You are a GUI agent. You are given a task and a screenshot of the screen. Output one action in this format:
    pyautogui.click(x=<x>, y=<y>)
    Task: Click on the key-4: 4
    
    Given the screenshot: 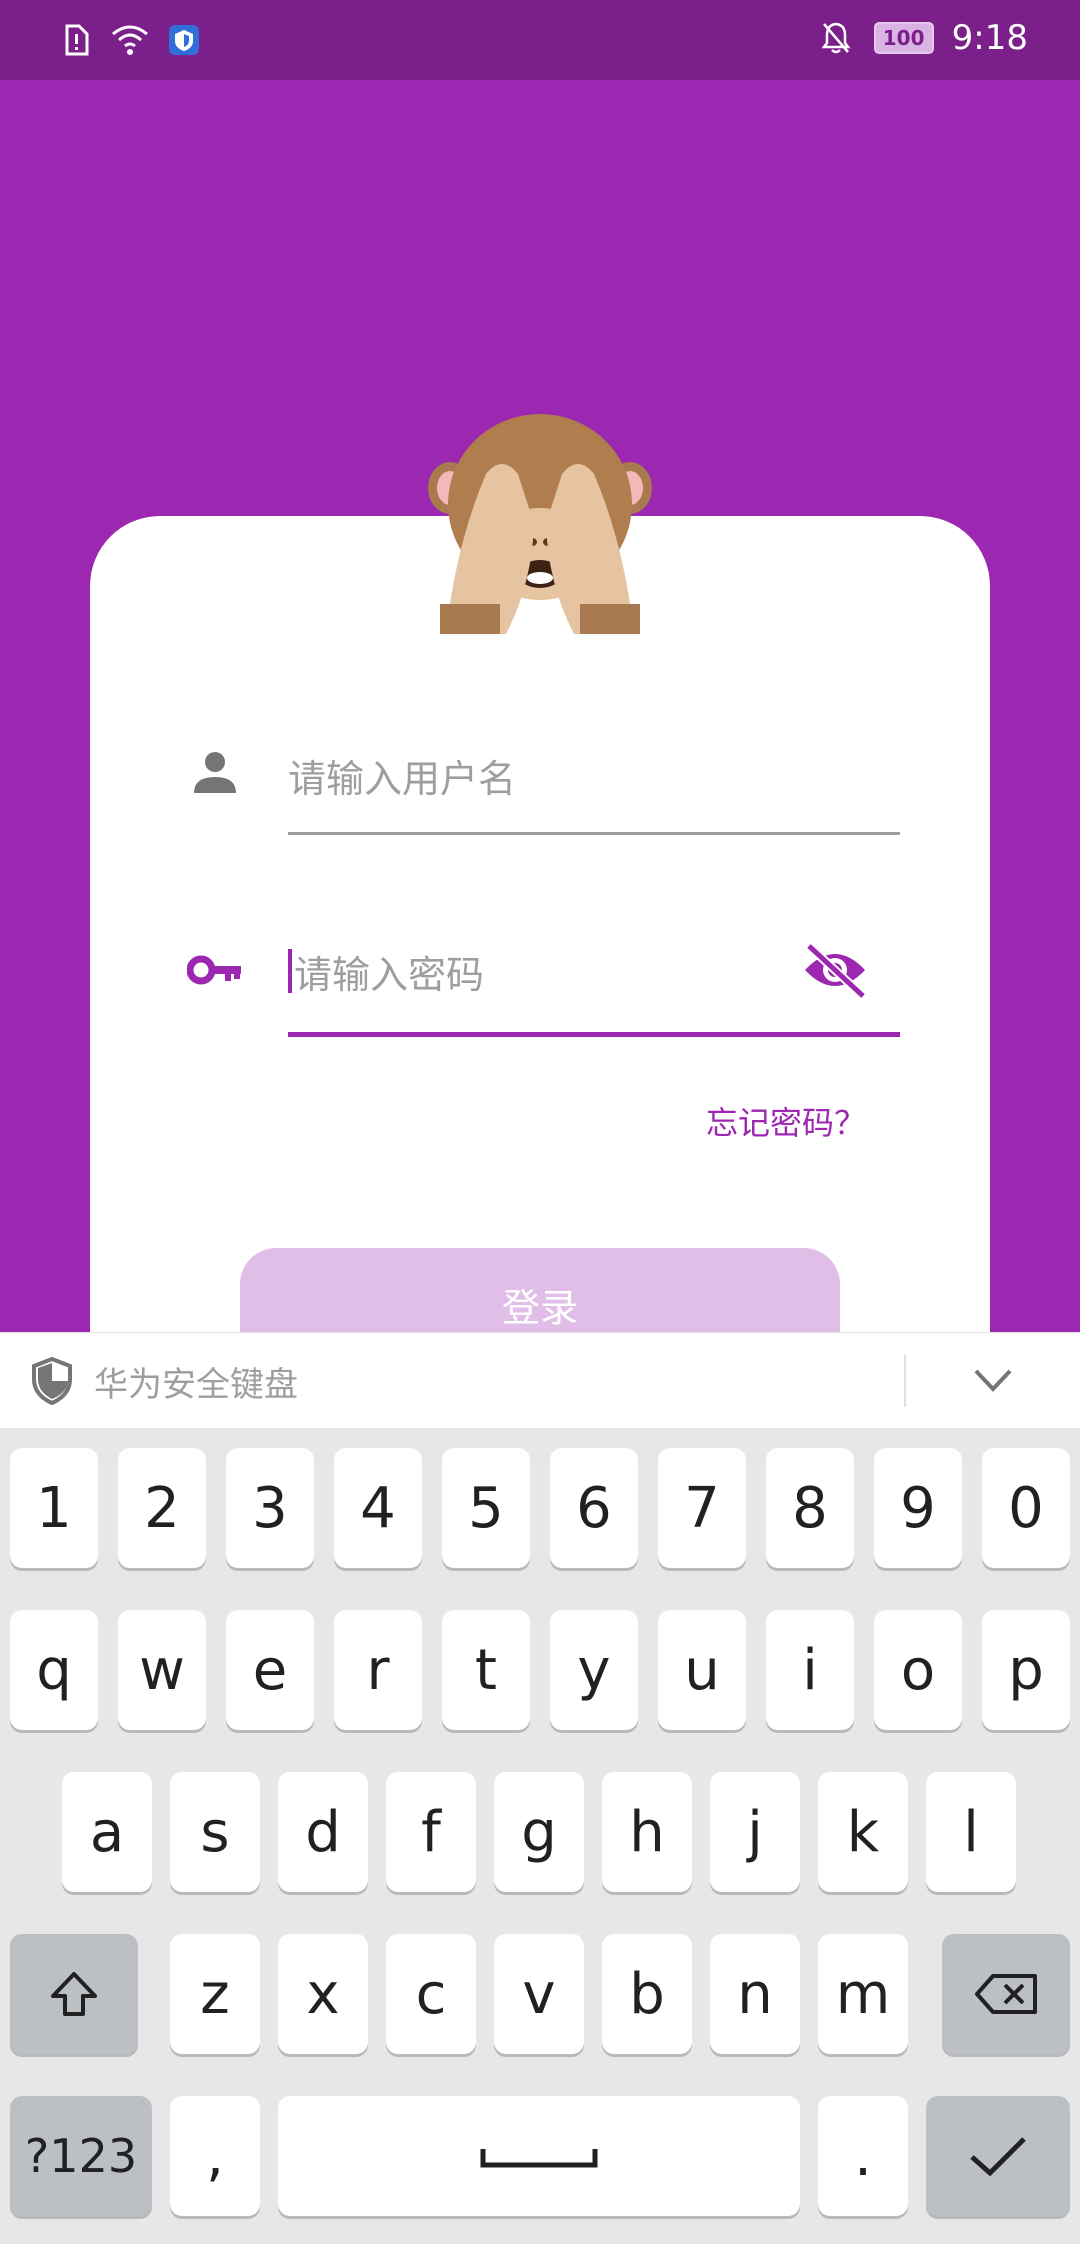 What is the action you would take?
    pyautogui.click(x=378, y=1508)
    